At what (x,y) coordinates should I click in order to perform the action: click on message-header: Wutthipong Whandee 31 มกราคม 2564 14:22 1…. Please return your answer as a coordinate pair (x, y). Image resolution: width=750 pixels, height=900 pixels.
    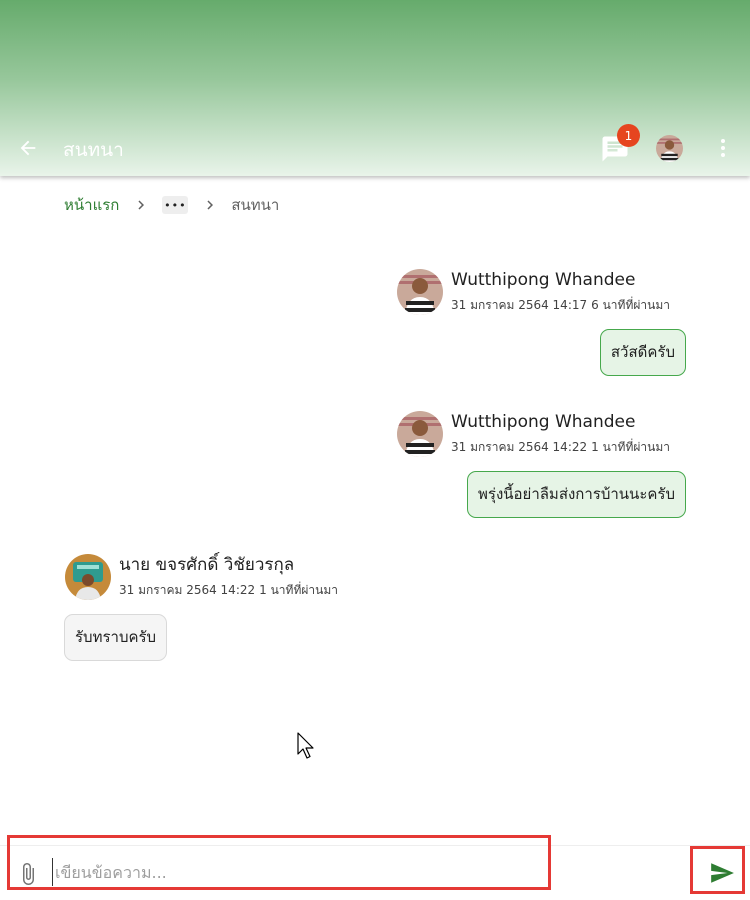
    Looking at the image, I should click on (533, 434).